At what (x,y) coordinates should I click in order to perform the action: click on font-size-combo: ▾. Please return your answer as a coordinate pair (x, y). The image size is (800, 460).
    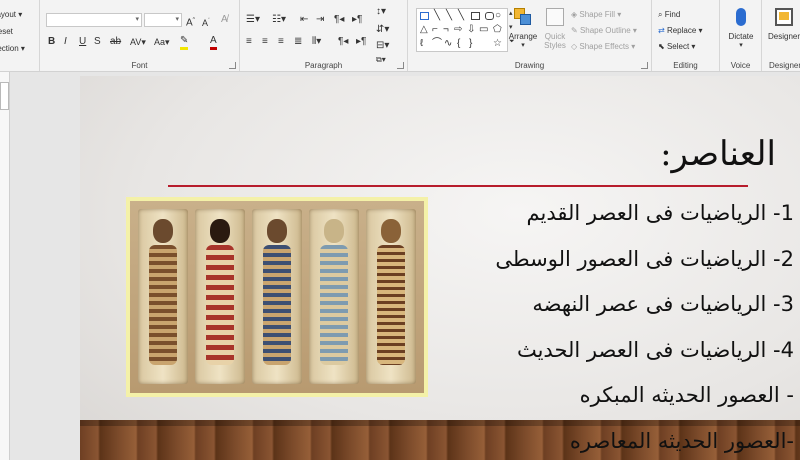
    Looking at the image, I should click on (163, 20).